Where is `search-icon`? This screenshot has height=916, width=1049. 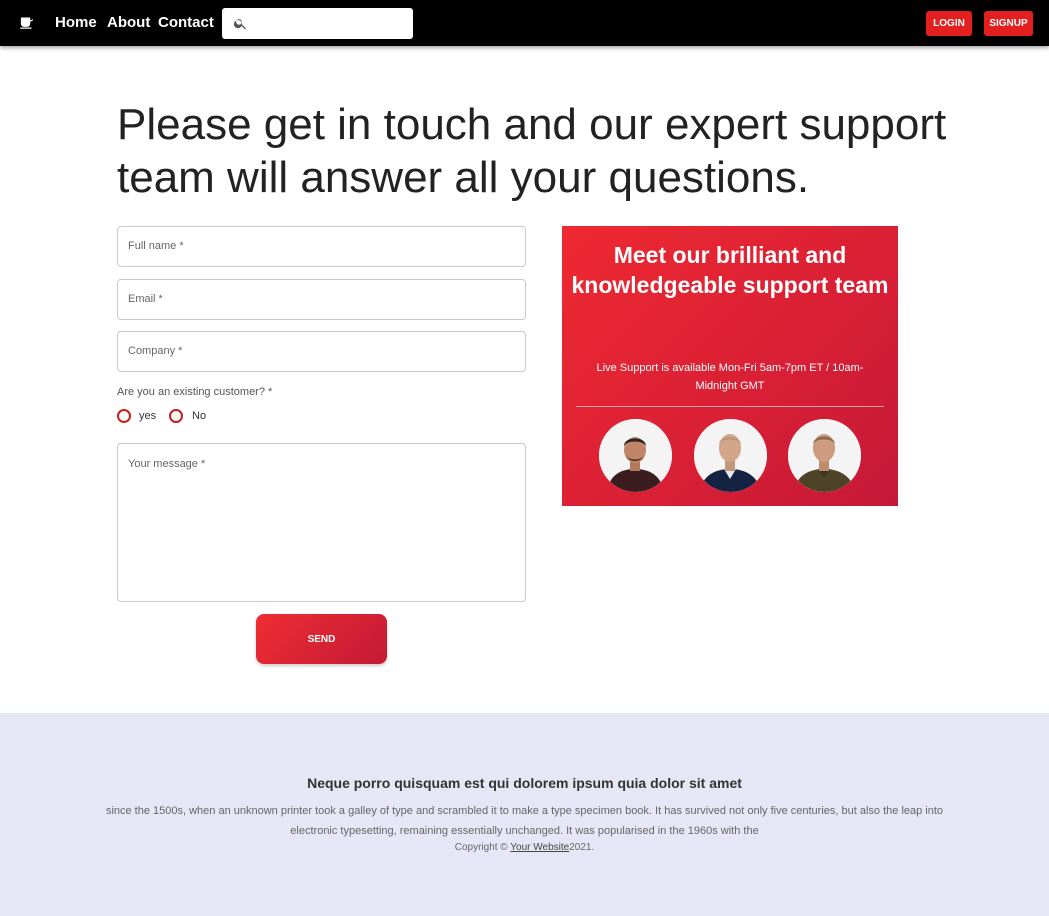
search-icon is located at coordinates (240, 23).